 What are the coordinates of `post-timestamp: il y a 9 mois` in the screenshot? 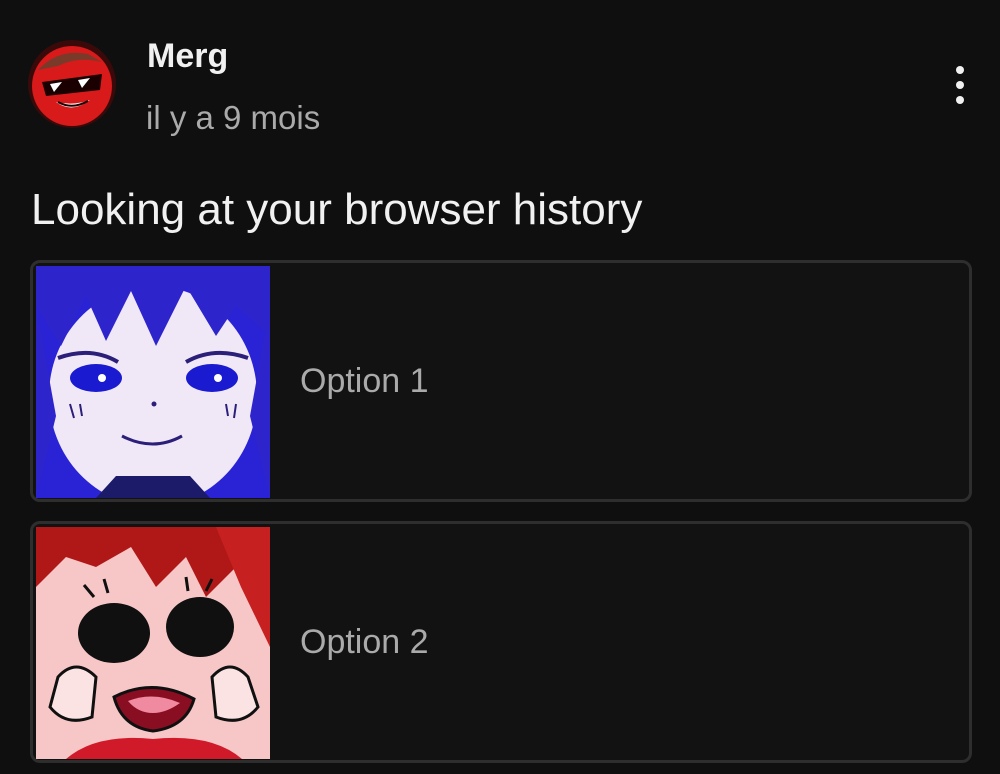 It's located at (233, 117).